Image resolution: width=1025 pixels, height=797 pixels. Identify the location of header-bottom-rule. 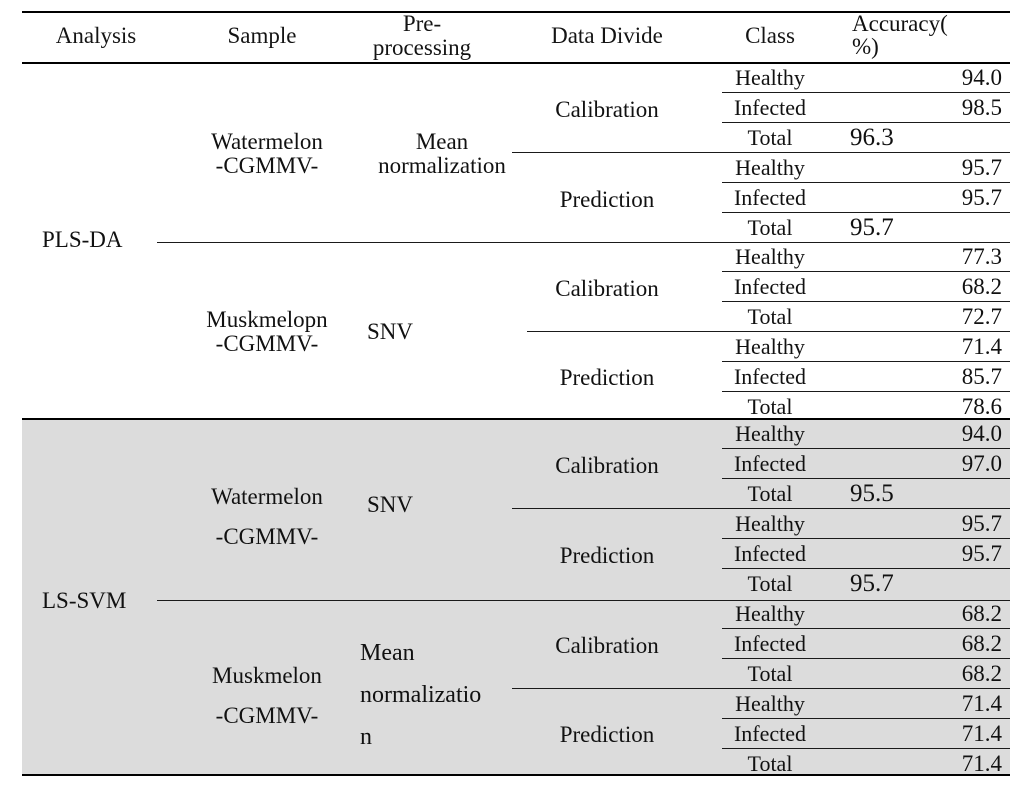
(516, 63).